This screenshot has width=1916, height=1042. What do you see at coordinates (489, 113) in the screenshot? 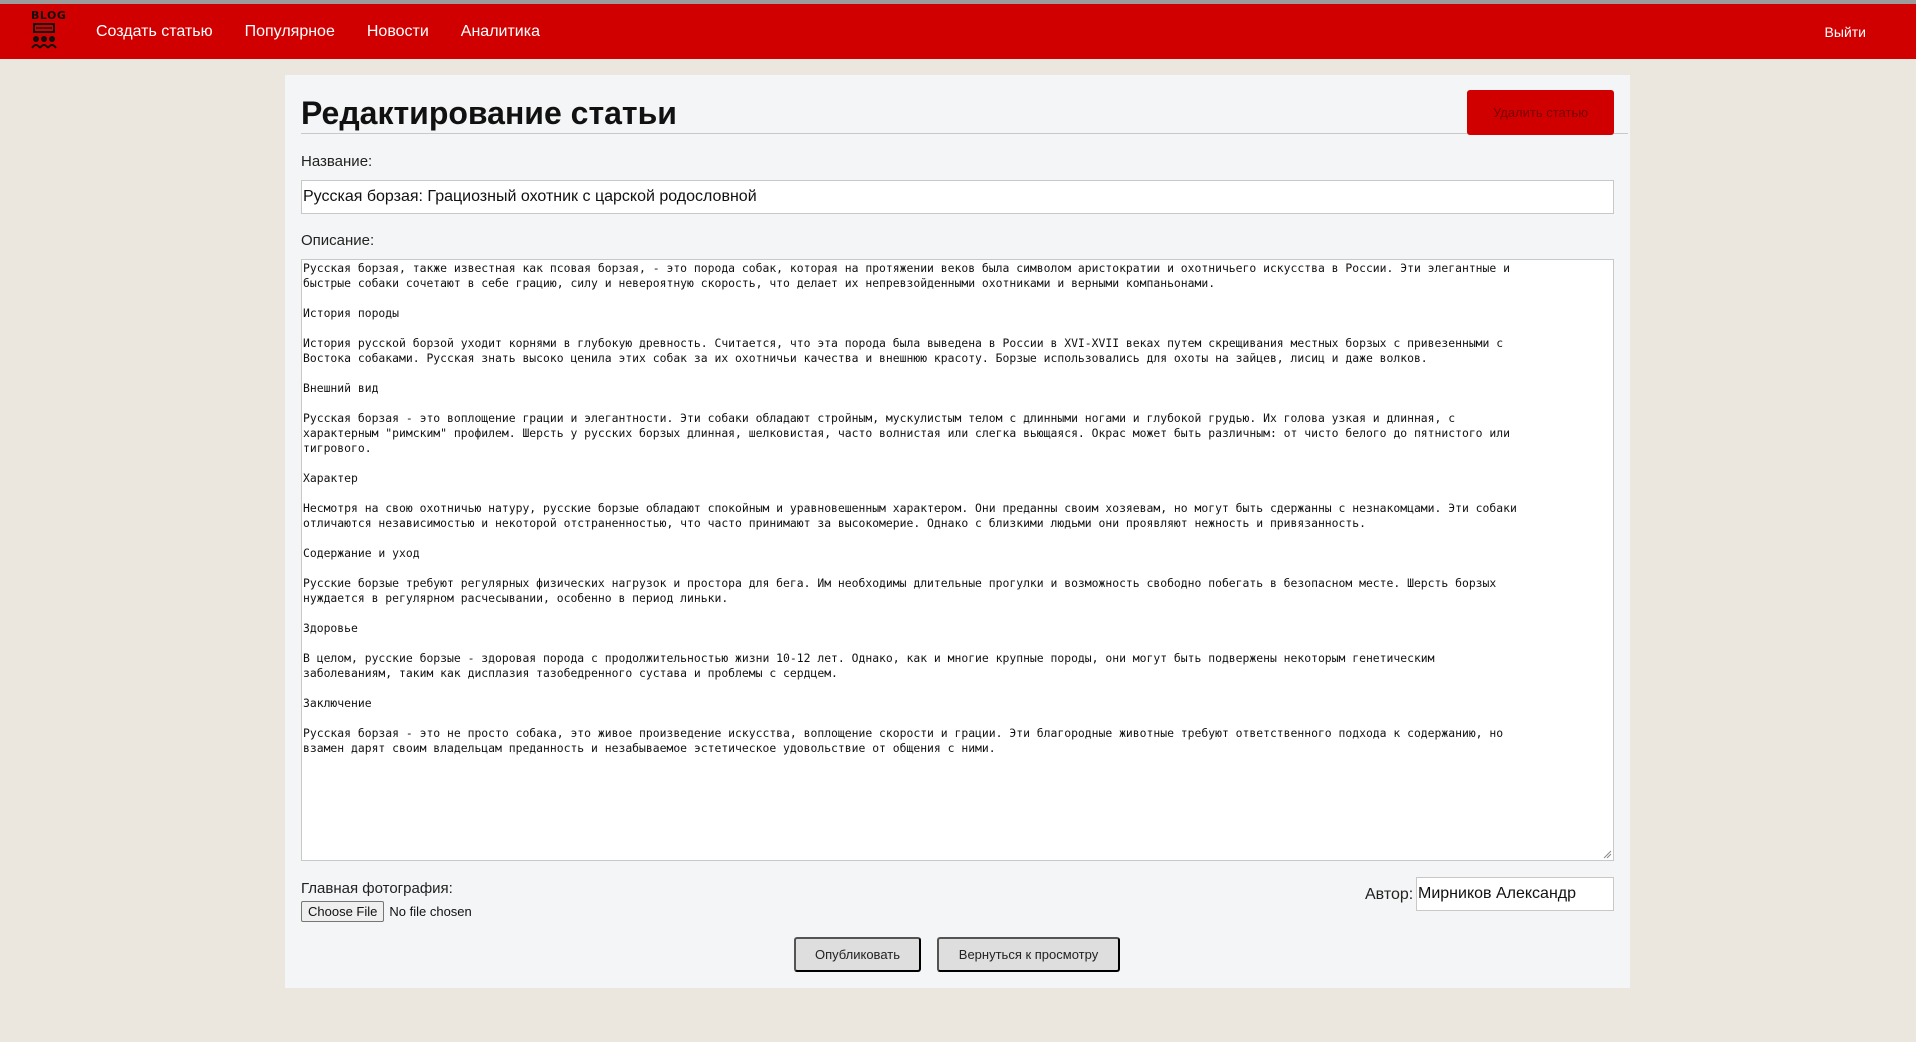
I see `page-title: Редактирование статьи` at bounding box center [489, 113].